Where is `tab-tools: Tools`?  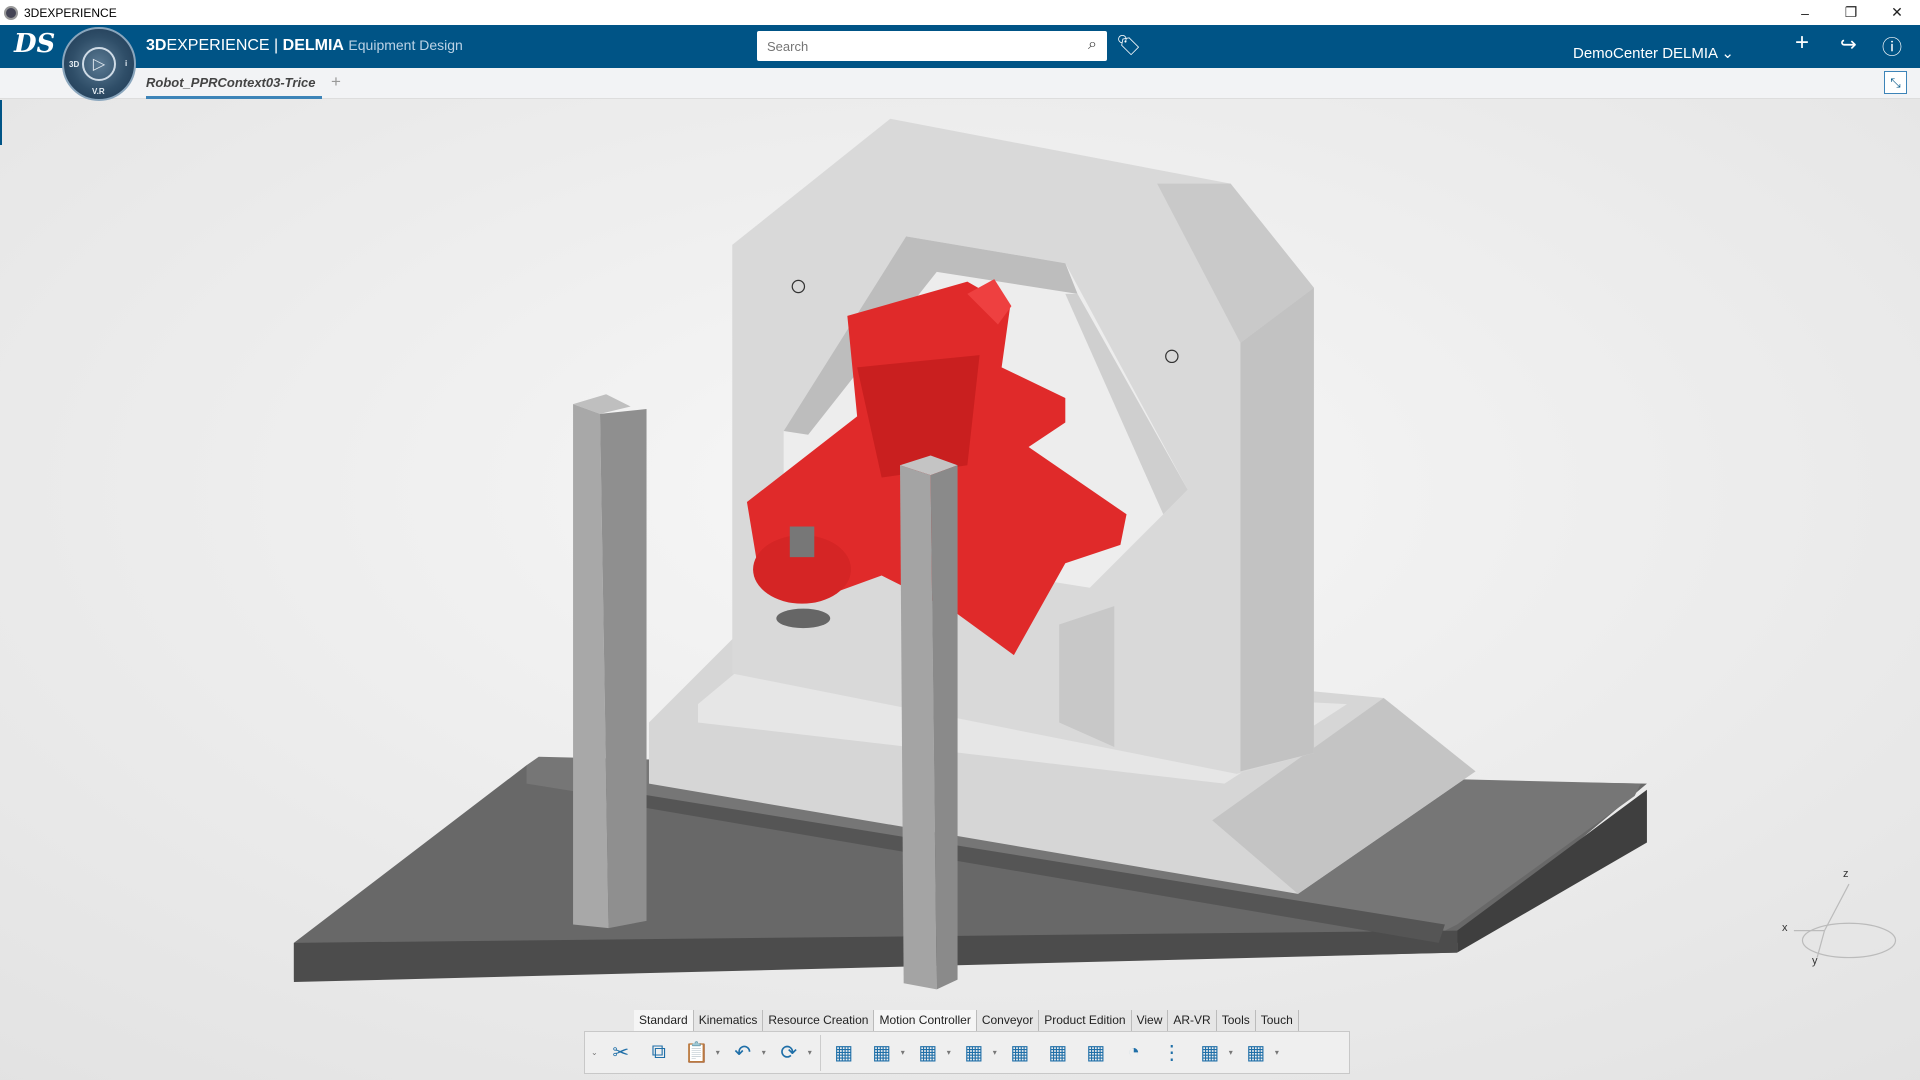
tab-tools: Tools is located at coordinates (1236, 1020).